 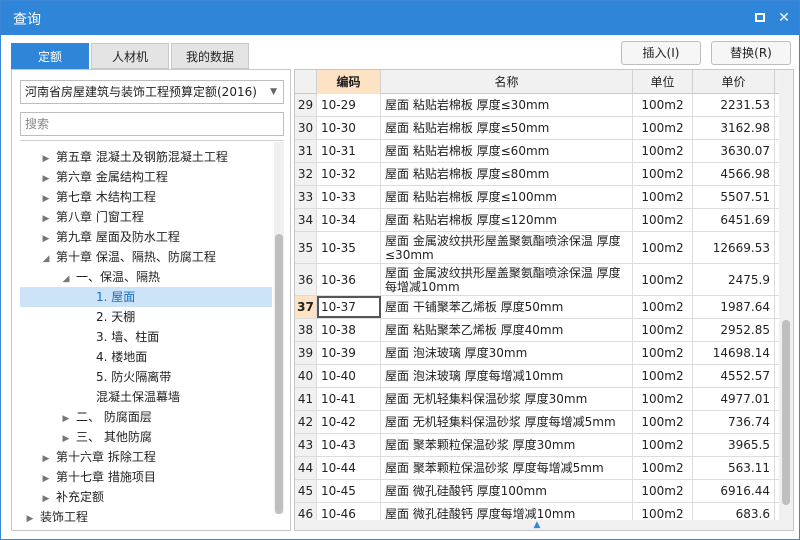 I want to click on search-input: 搜索, so click(x=152, y=124).